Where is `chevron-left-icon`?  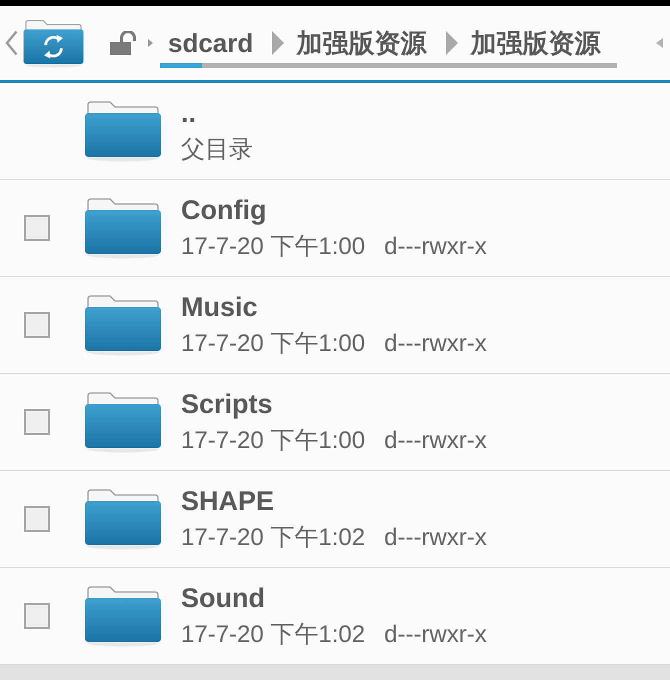
chevron-left-icon is located at coordinates (11, 43).